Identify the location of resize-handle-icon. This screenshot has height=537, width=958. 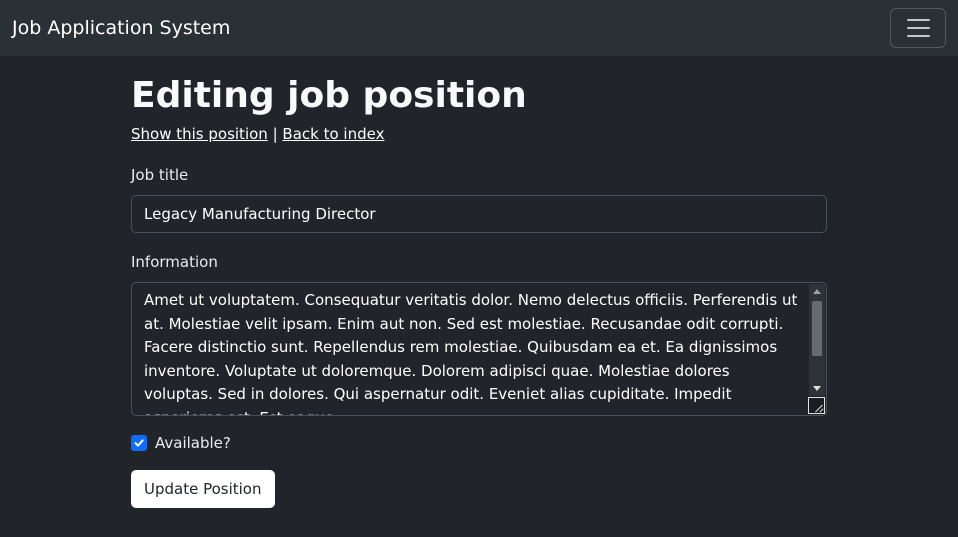
(816, 405).